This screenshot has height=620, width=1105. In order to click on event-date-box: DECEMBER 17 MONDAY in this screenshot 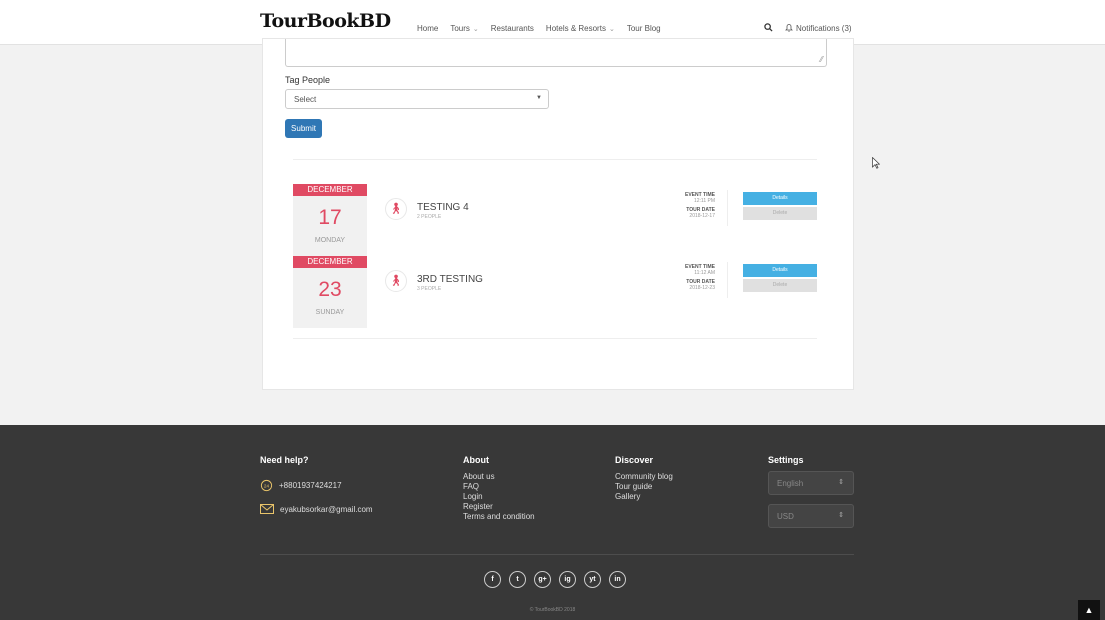, I will do `click(330, 220)`.